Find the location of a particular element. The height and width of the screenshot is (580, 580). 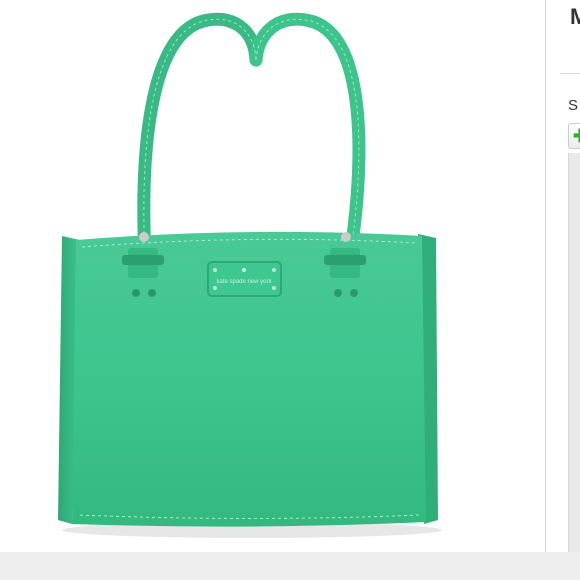

side-divider is located at coordinates (570, 73).